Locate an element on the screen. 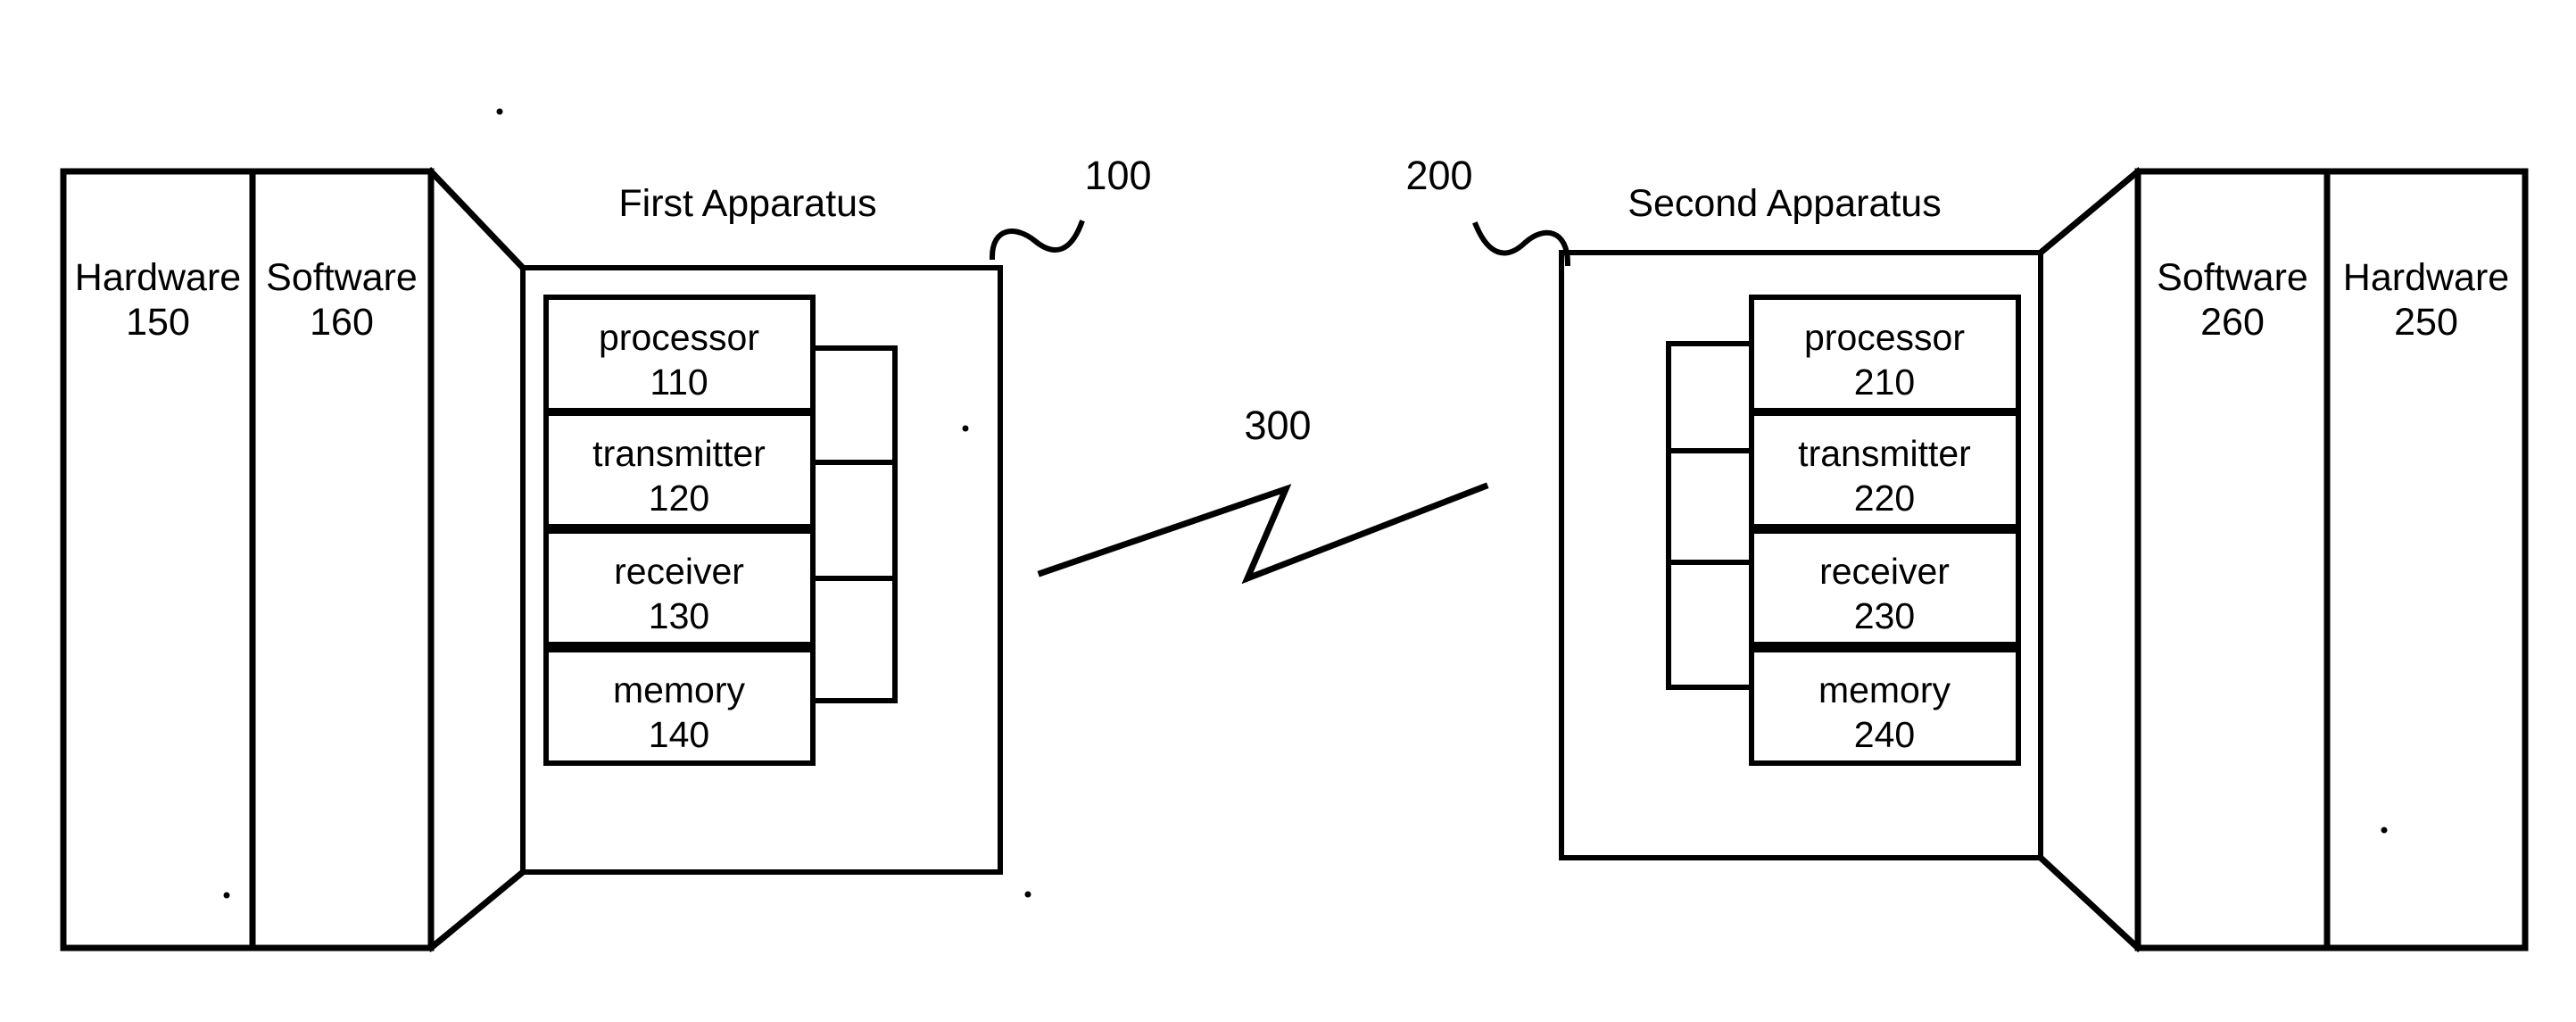  left-panel-bottom-bevel-edge is located at coordinates (477, 910).